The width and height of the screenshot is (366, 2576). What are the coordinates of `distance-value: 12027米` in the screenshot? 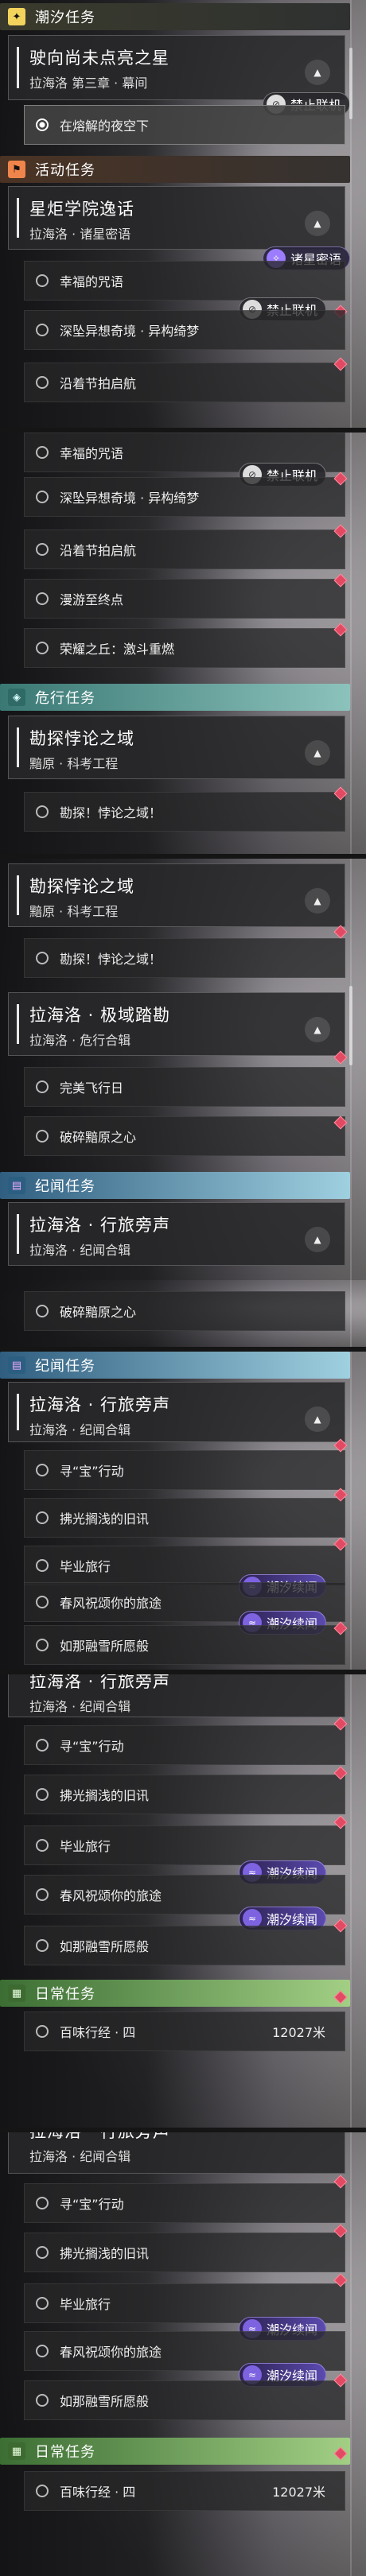 It's located at (298, 2032).